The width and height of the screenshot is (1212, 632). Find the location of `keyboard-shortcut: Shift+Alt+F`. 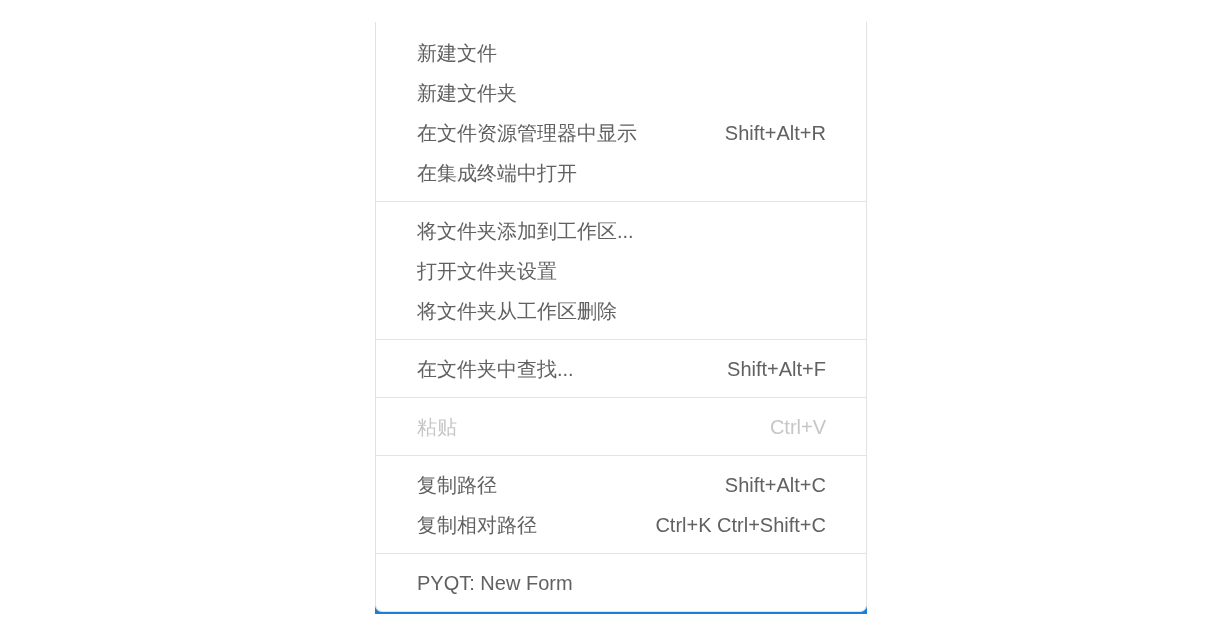

keyboard-shortcut: Shift+Alt+F is located at coordinates (776, 369).